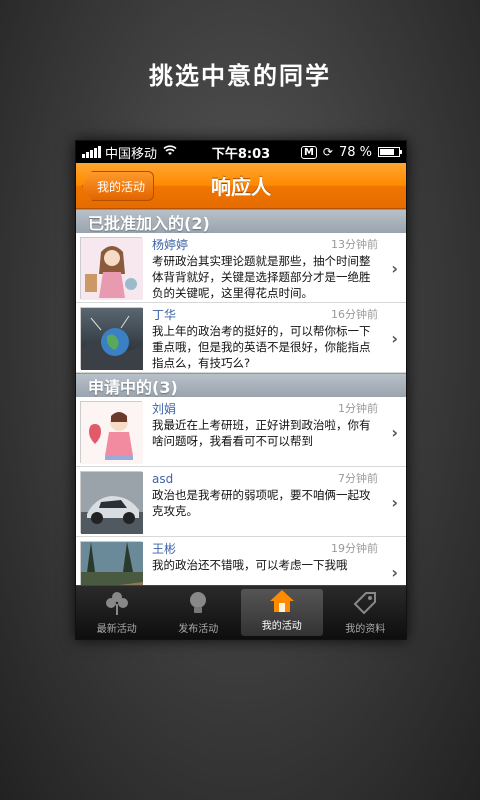 The width and height of the screenshot is (480, 800). I want to click on nav-bar: 我的活动 响应人, so click(241, 186).